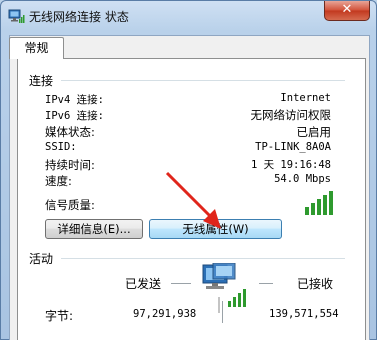 This screenshot has width=377, height=340. I want to click on connection-divider, so click(203, 80).